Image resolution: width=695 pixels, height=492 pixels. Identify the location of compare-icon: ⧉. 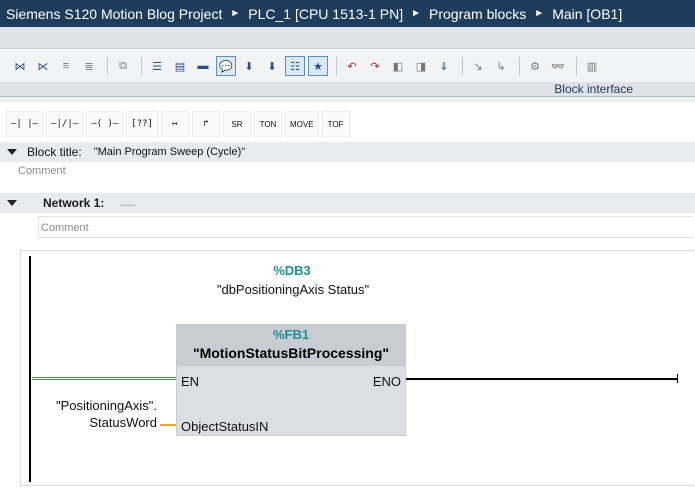
(123, 66).